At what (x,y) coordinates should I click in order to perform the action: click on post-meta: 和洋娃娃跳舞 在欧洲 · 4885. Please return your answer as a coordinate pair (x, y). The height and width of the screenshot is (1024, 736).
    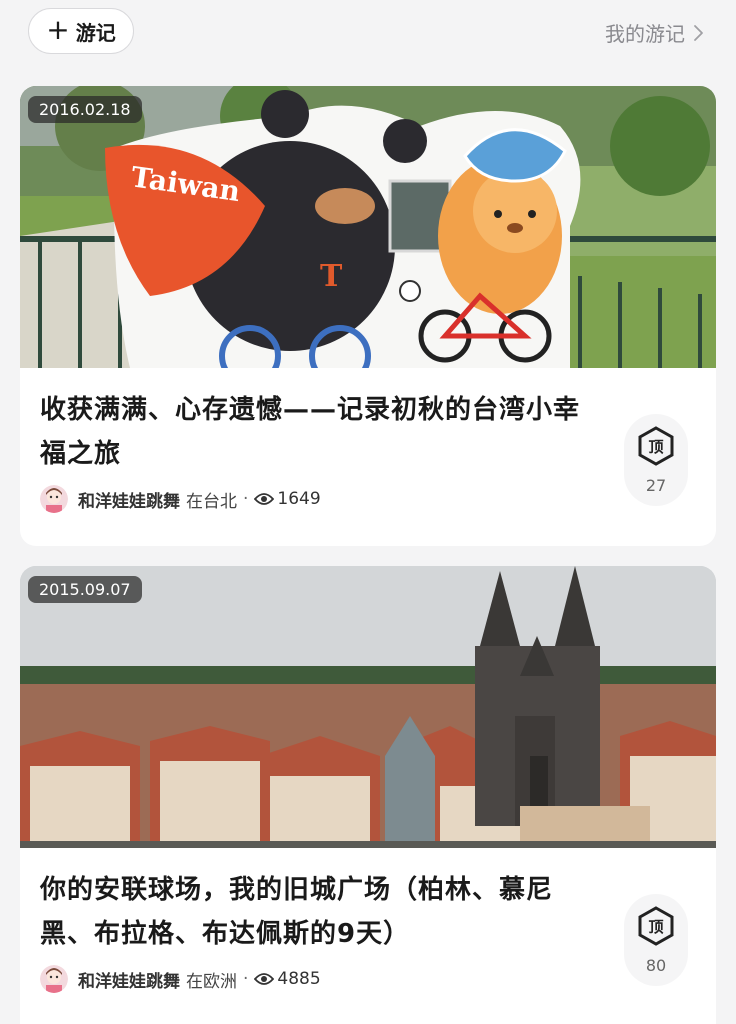
    Looking at the image, I should click on (180, 979).